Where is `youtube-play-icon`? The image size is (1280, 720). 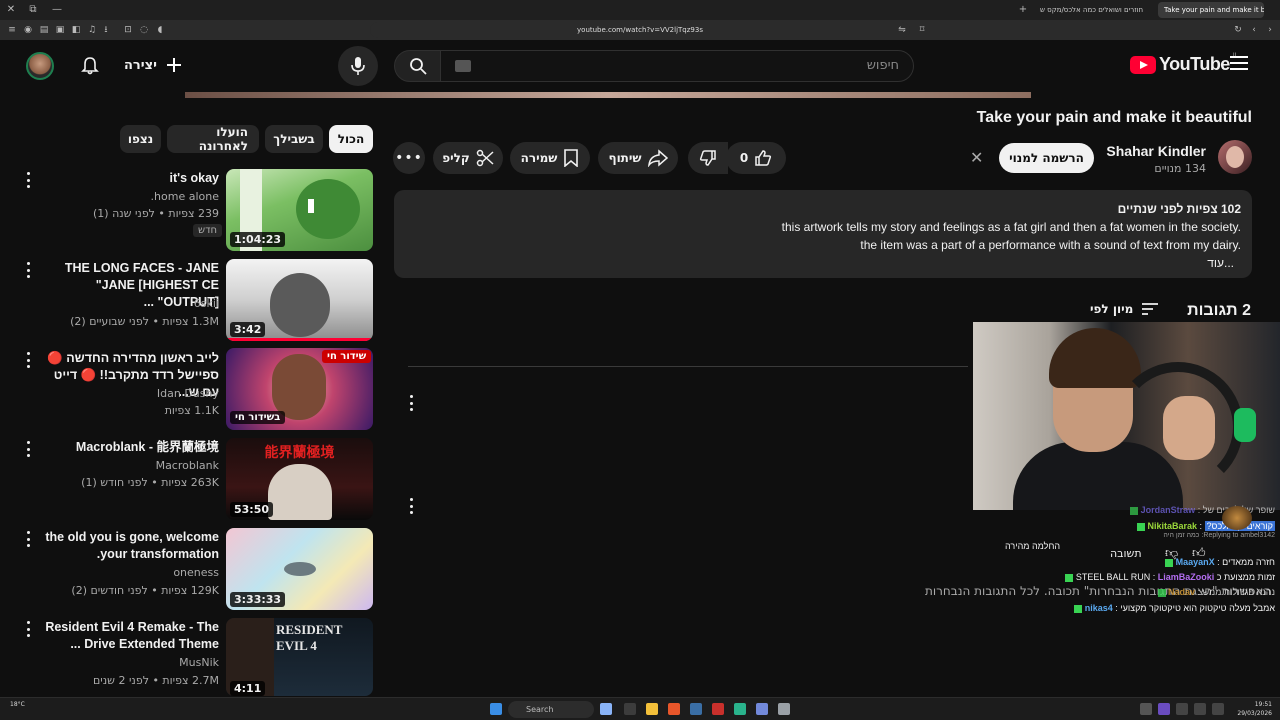
youtube-play-icon is located at coordinates (1143, 64).